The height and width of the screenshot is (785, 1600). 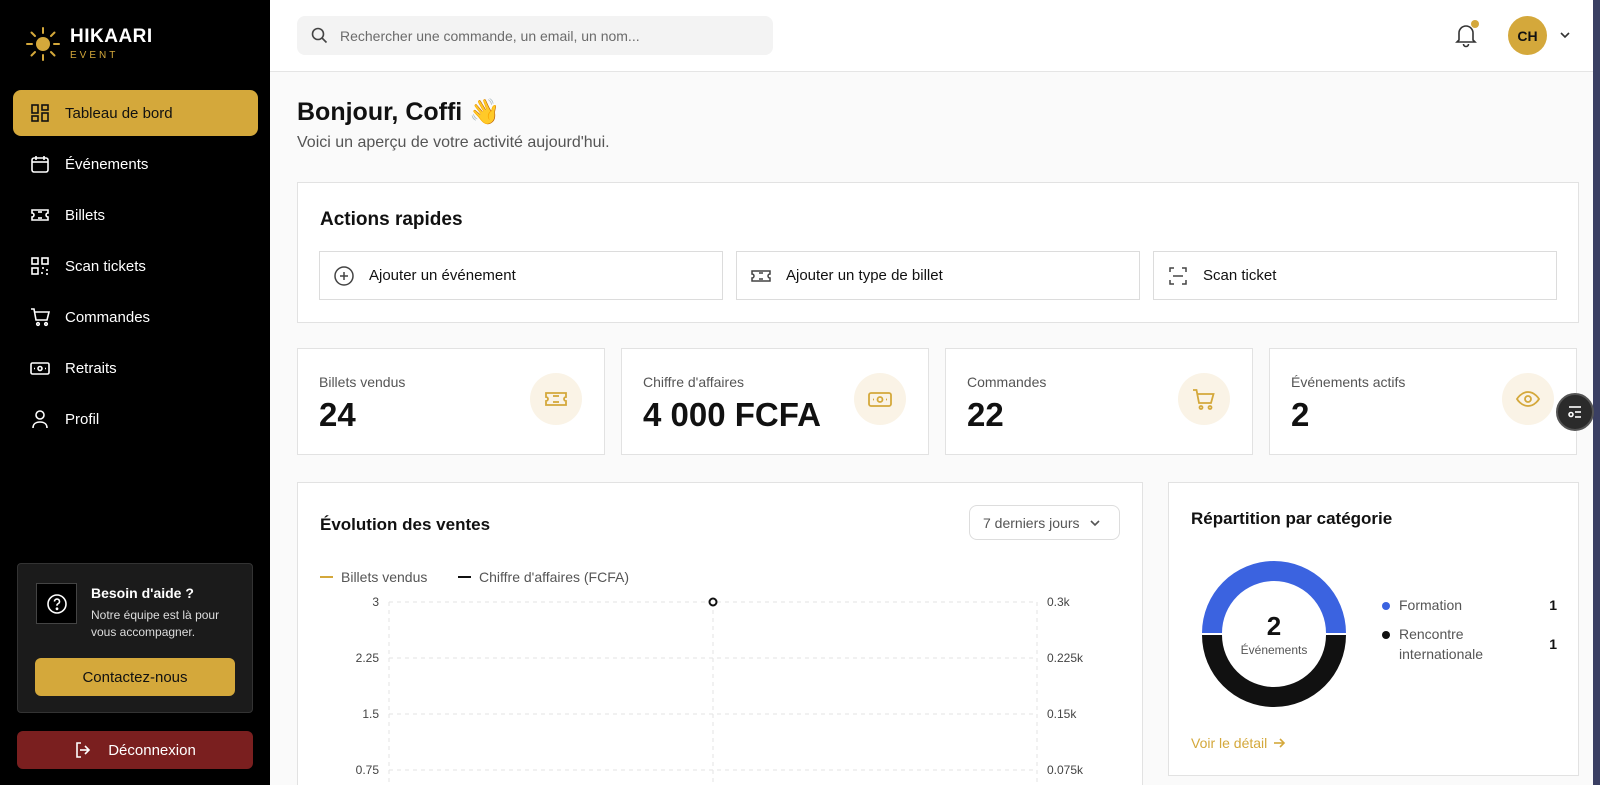 I want to click on sidebar-item-profile: Profil, so click(x=135, y=419).